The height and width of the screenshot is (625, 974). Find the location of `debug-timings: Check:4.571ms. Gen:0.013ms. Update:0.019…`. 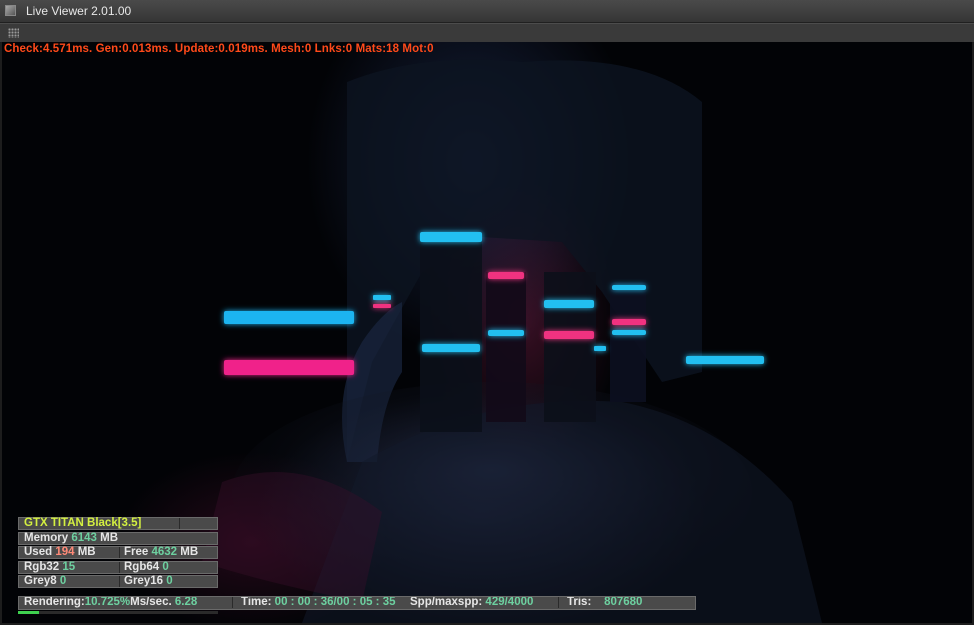

debug-timings: Check:4.571ms. Gen:0.013ms. Update:0.019… is located at coordinates (219, 49).